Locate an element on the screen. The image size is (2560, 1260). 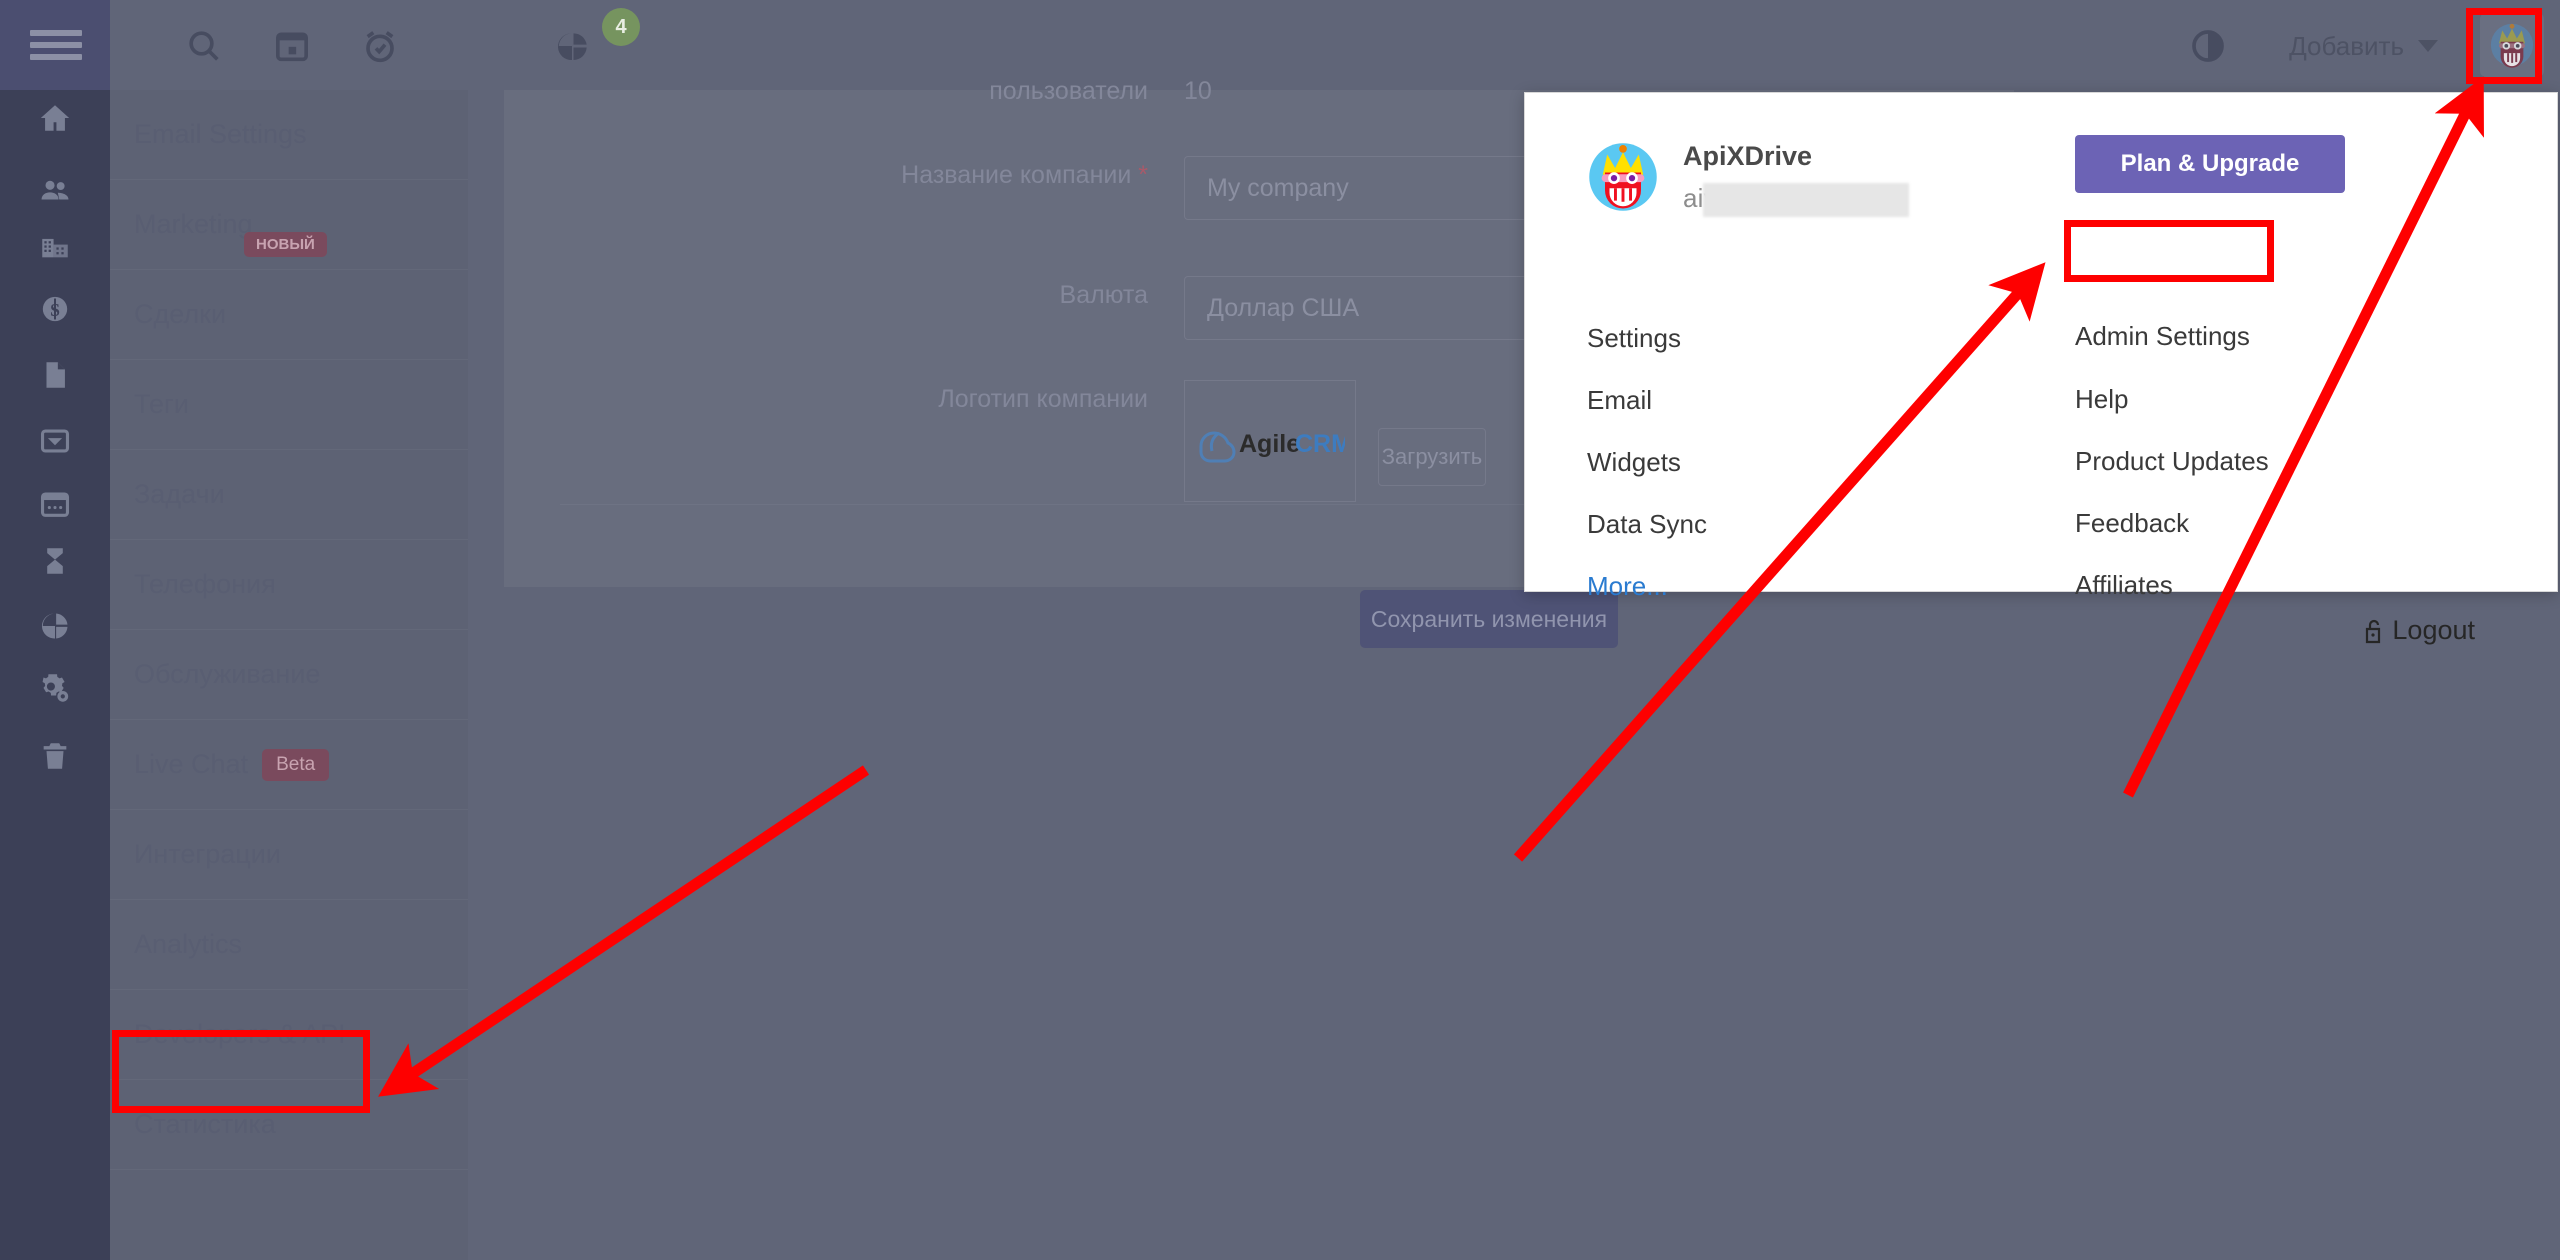
unlock-icon is located at coordinates (2373, 631).